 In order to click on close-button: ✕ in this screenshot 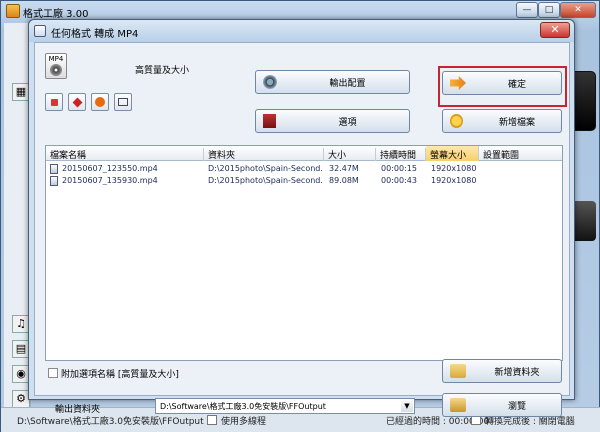, I will do `click(578, 10)`.